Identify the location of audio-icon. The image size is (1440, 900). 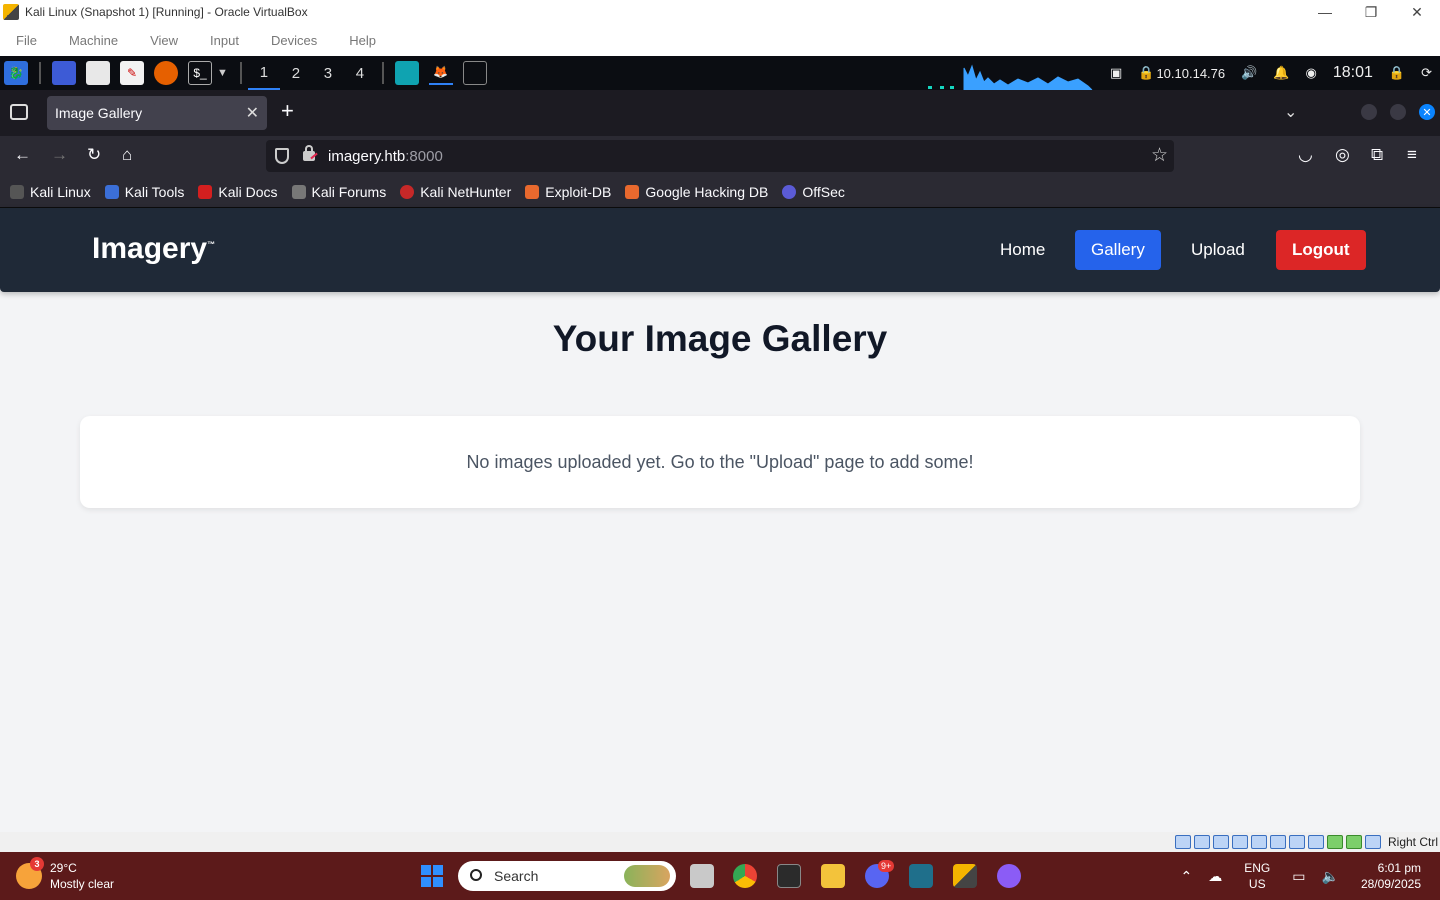
(1220, 842).